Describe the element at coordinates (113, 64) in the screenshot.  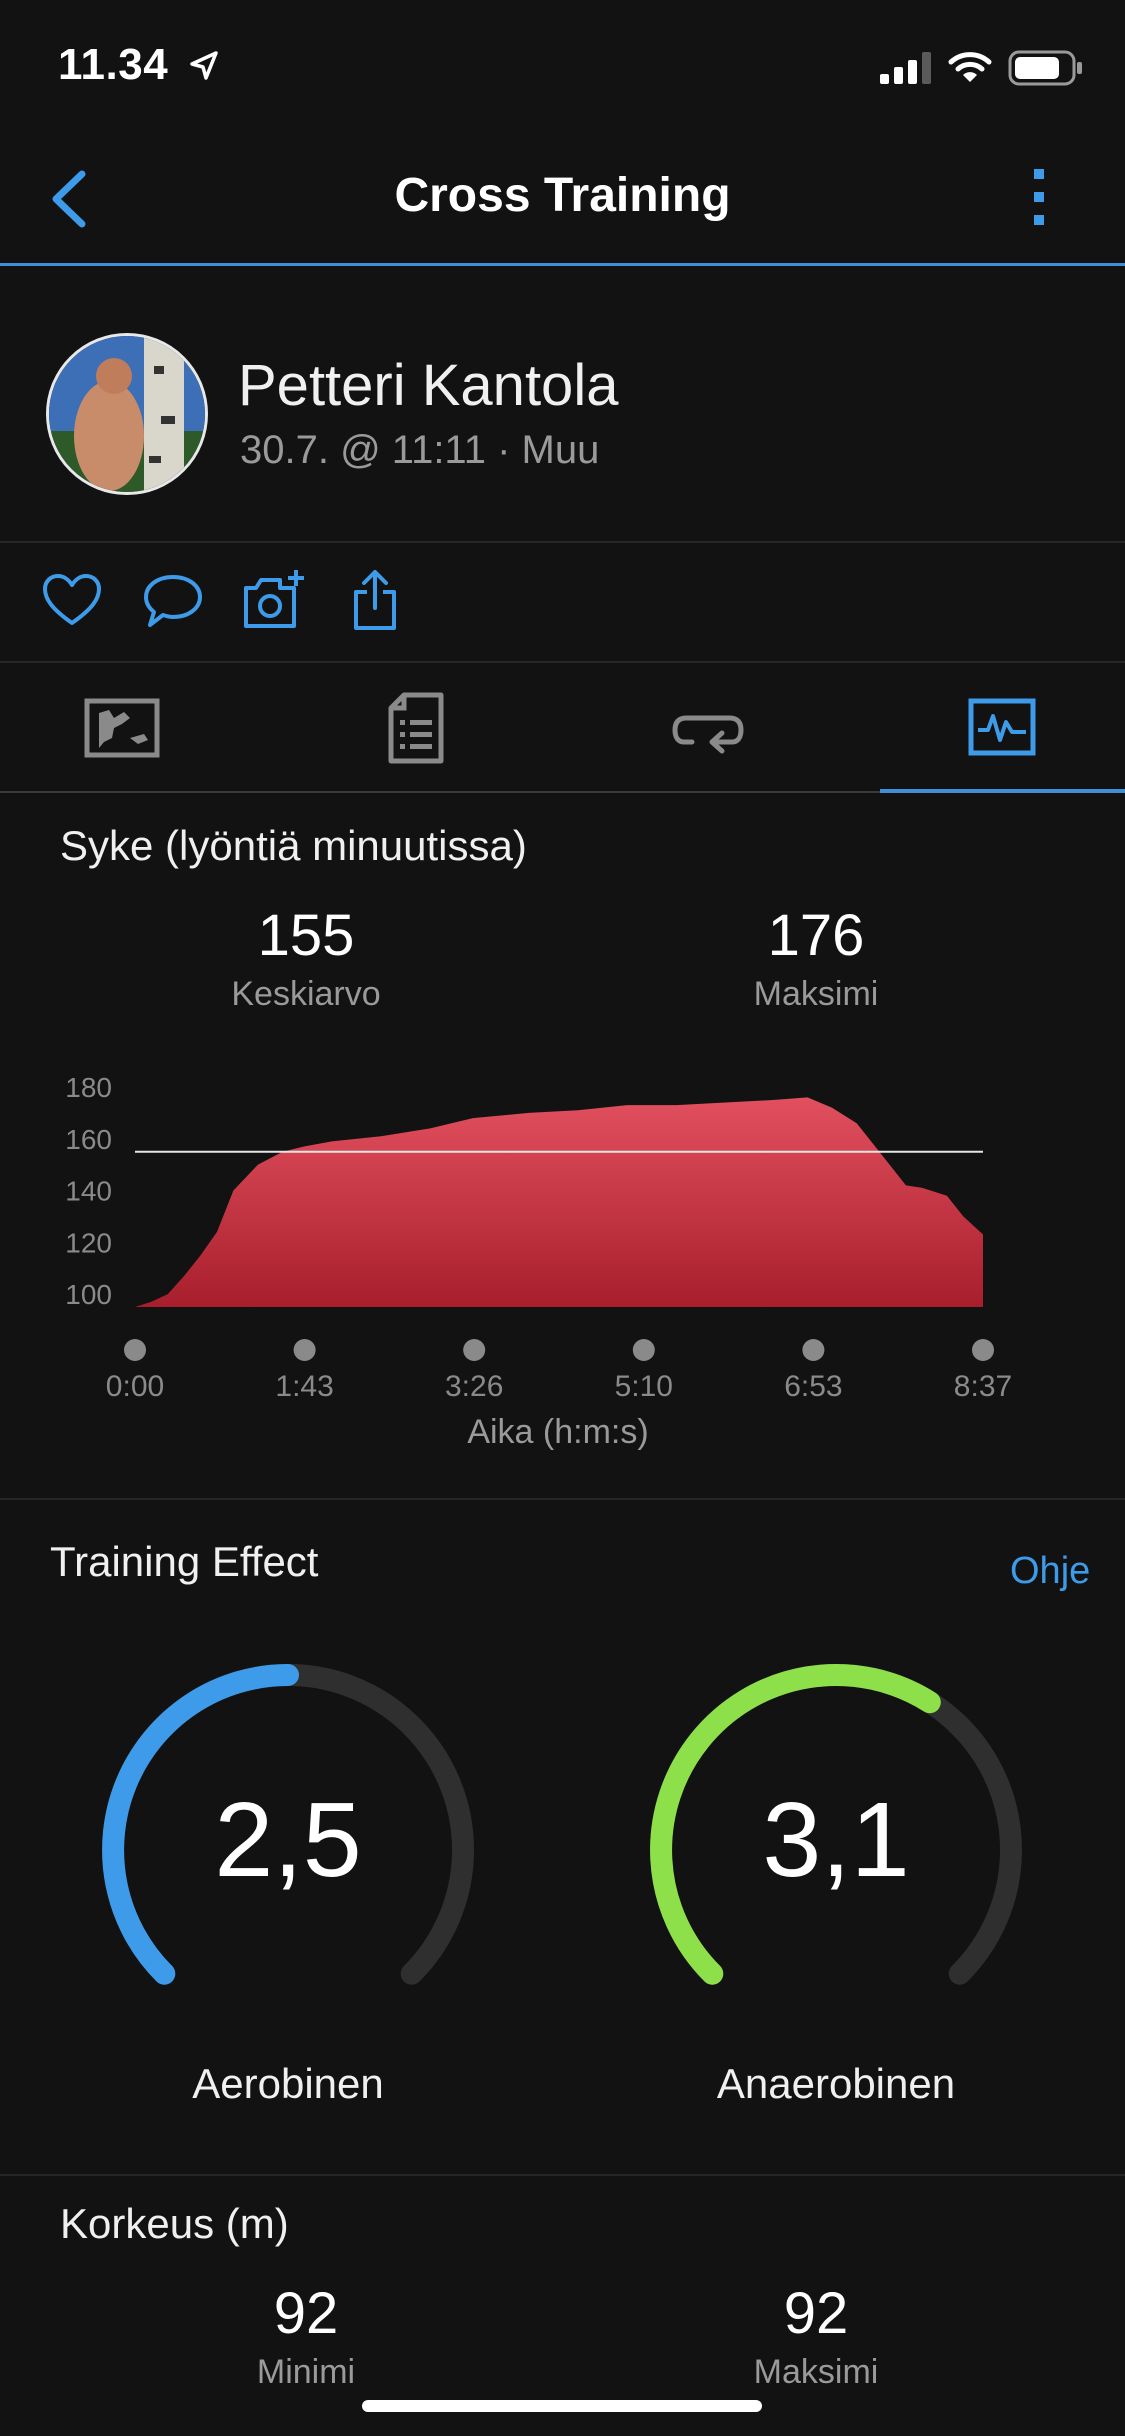
I see `status-time: 11.34` at that location.